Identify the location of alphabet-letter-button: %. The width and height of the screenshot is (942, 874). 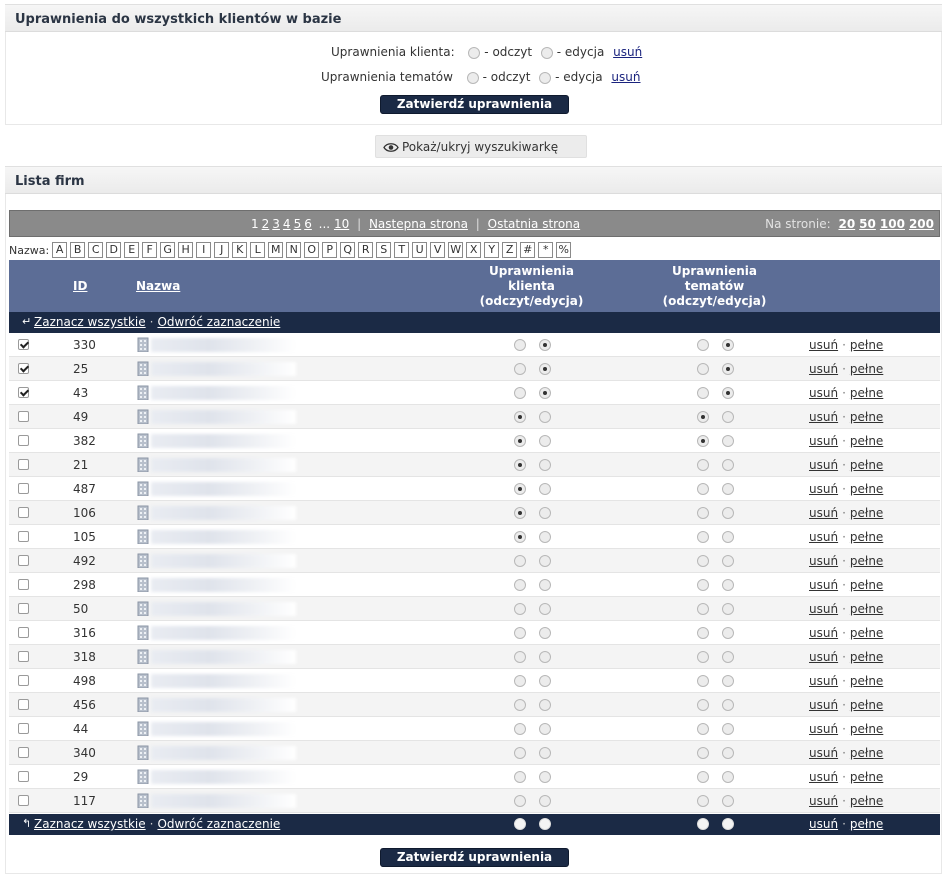
(564, 250).